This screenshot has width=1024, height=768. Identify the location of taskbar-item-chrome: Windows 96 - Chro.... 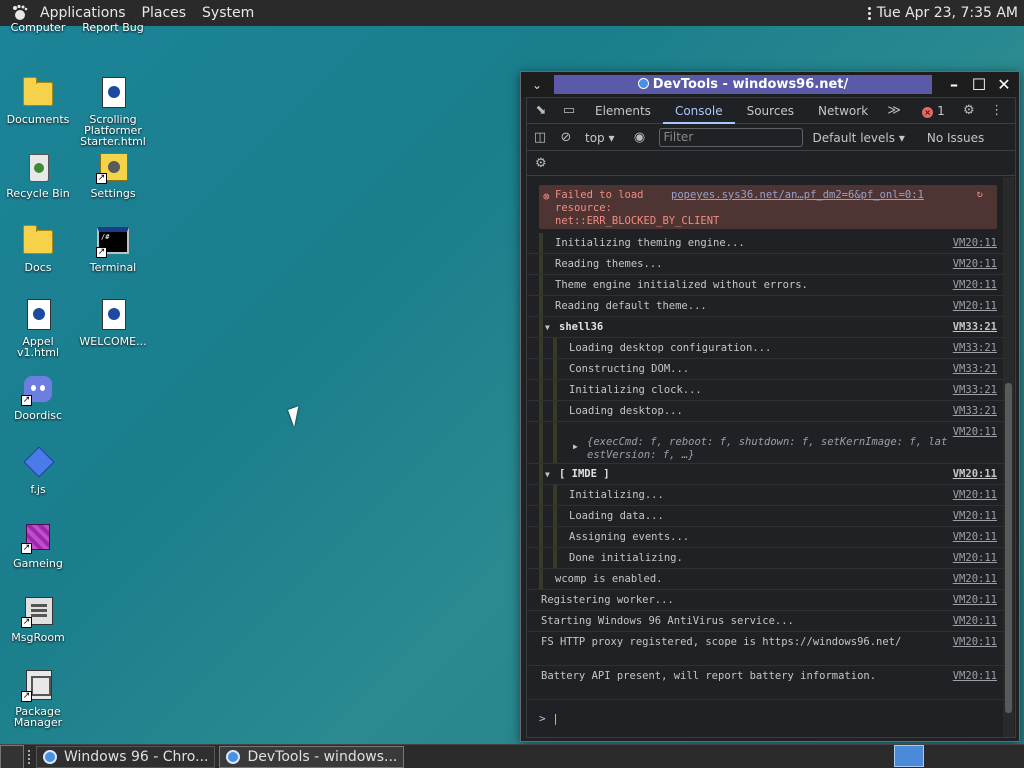
(126, 756).